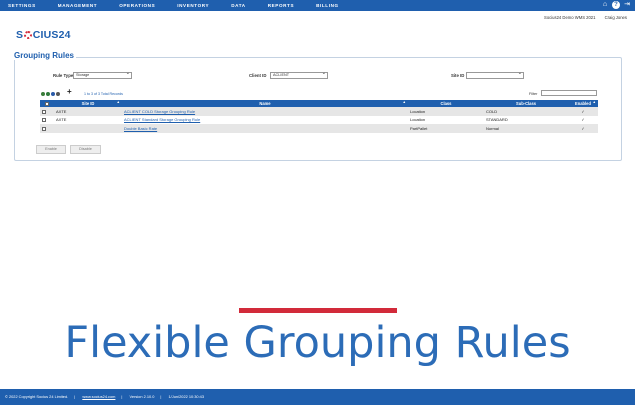 Image resolution: width=635 pixels, height=405 pixels. What do you see at coordinates (44, 55) in the screenshot?
I see `page-title: Grouping Rules` at bounding box center [44, 55].